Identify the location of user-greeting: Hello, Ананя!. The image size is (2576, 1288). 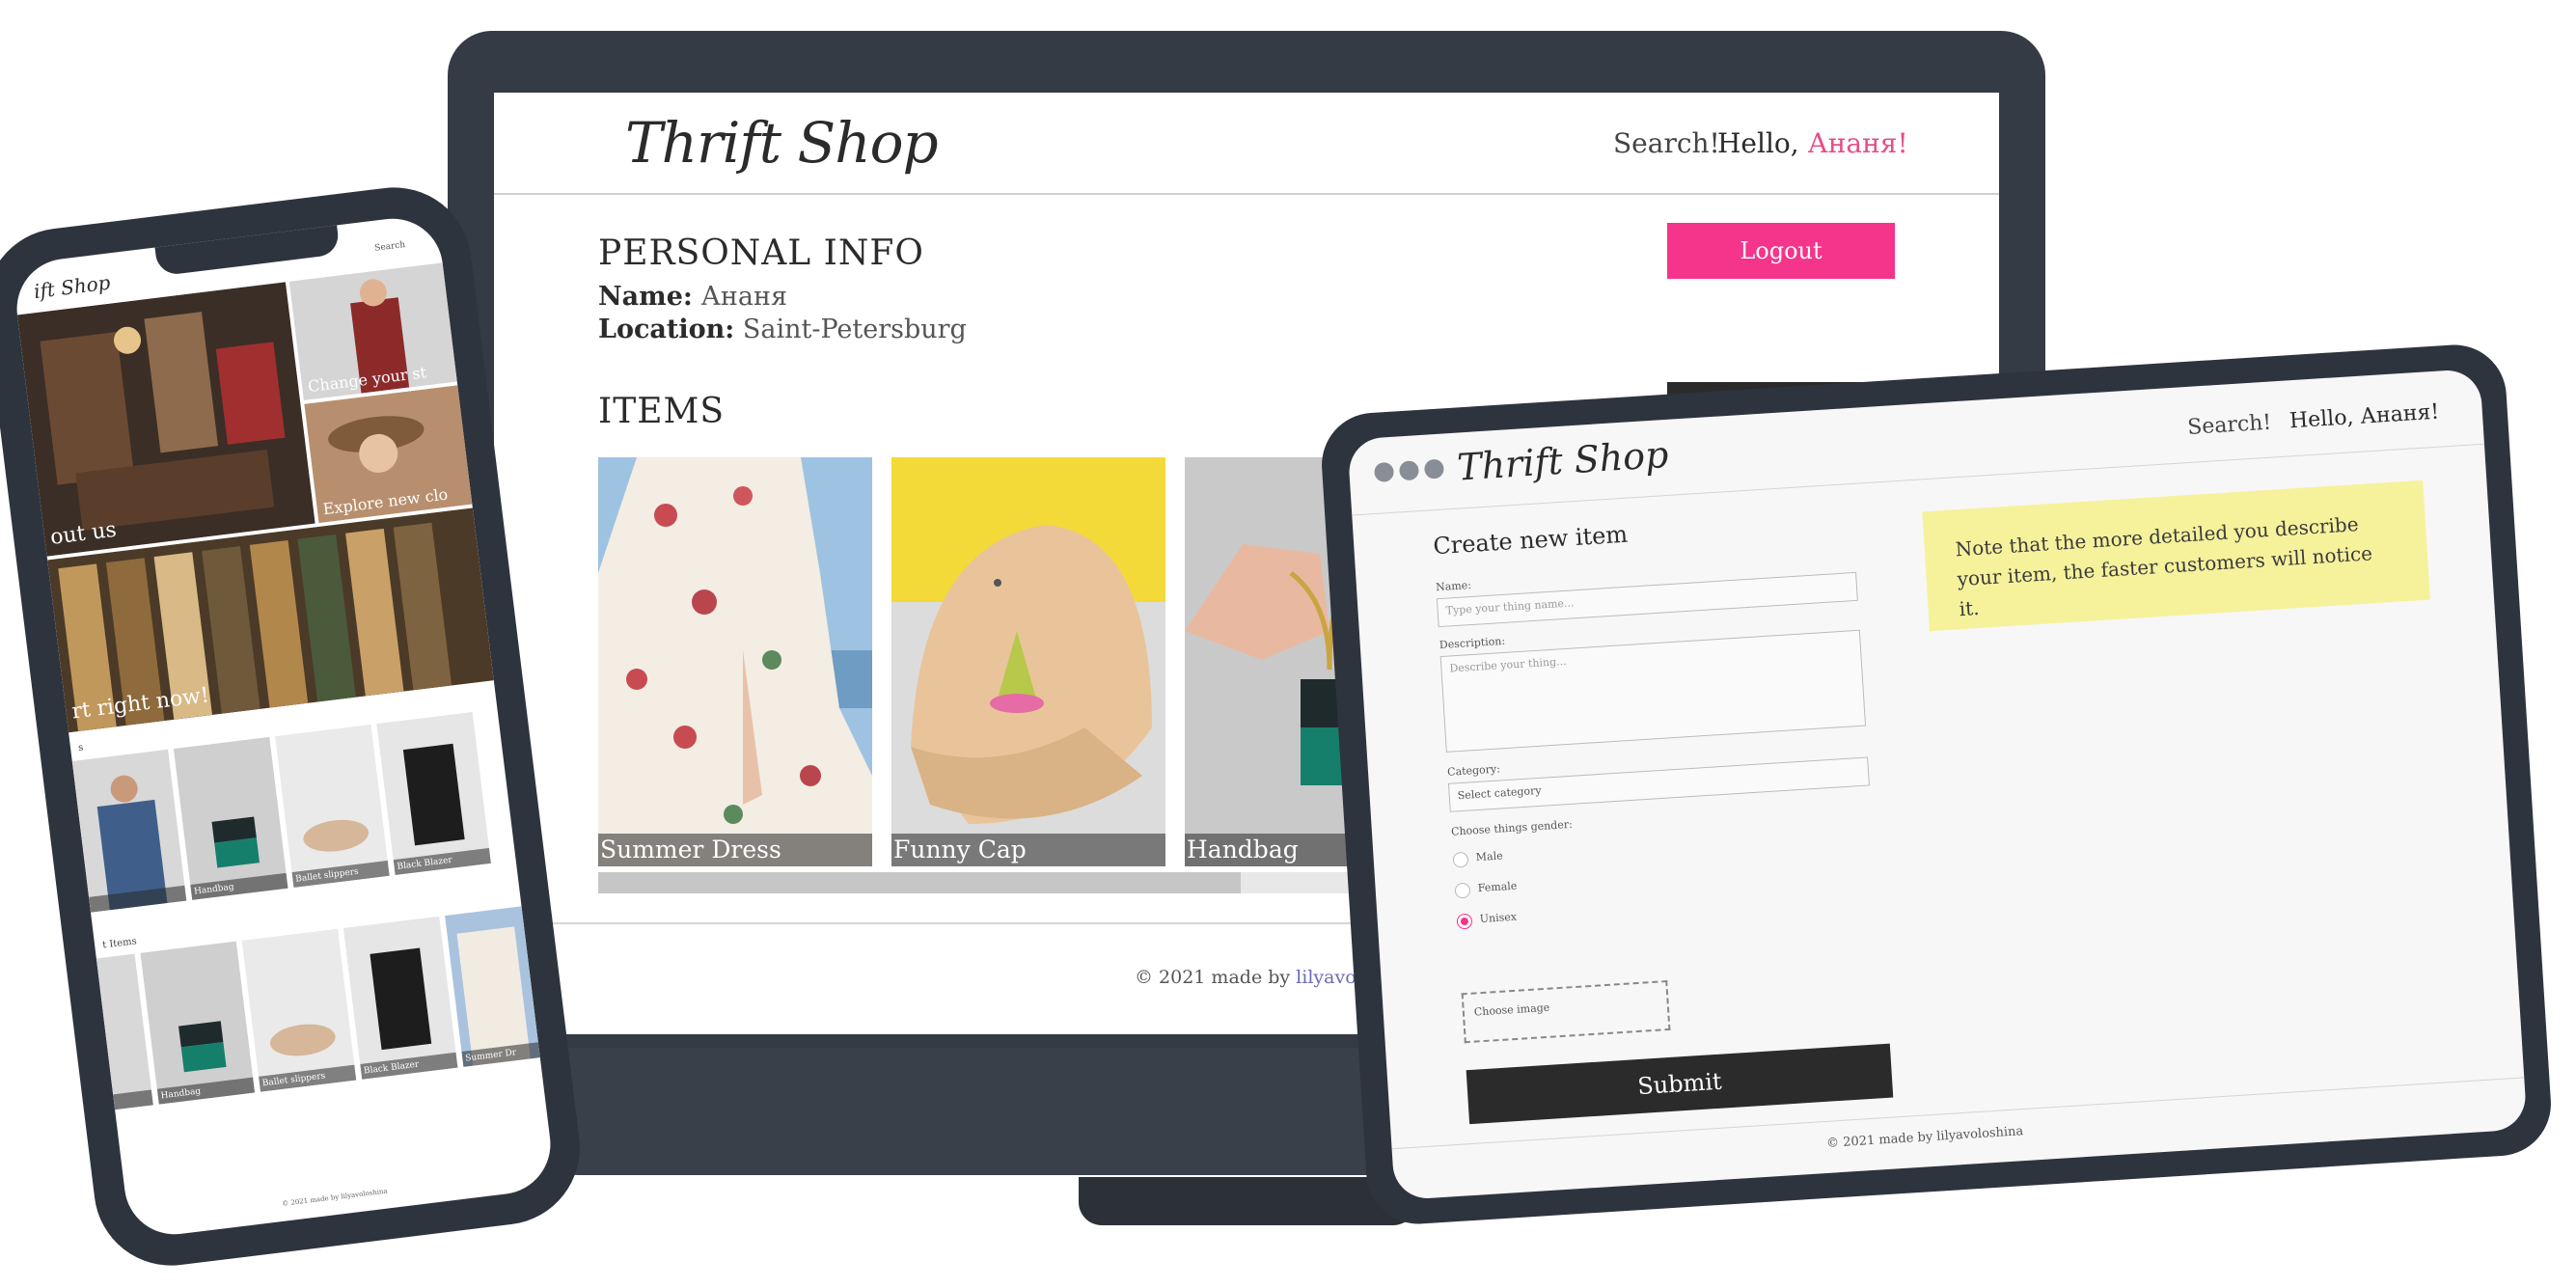
(1813, 143).